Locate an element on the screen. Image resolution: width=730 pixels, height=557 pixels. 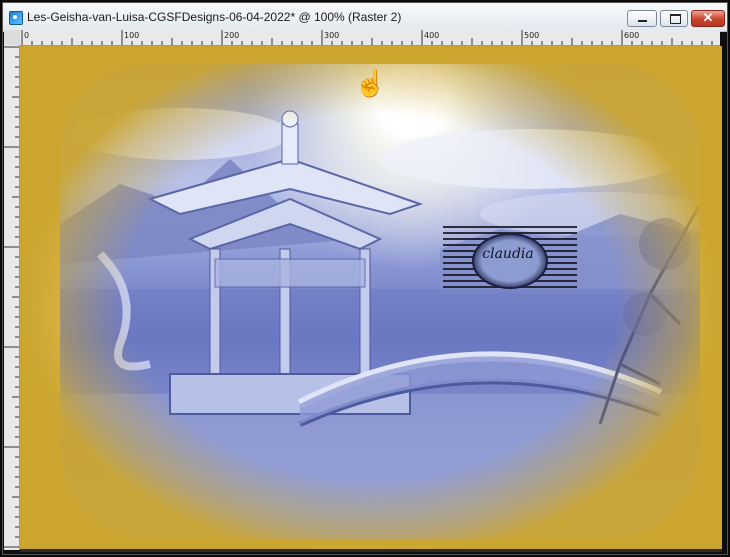
minimize-button is located at coordinates (642, 18).